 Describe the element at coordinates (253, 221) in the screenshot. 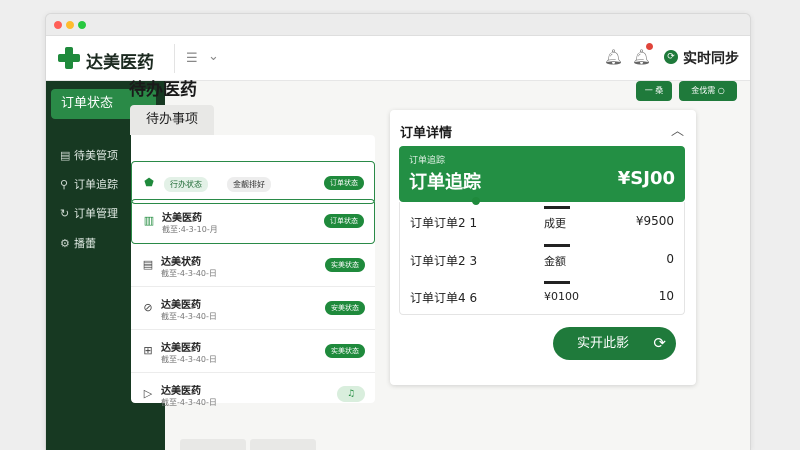

I see `list-item: ▥ 达美医药 截至:4-3-10-月 订单状态` at that location.